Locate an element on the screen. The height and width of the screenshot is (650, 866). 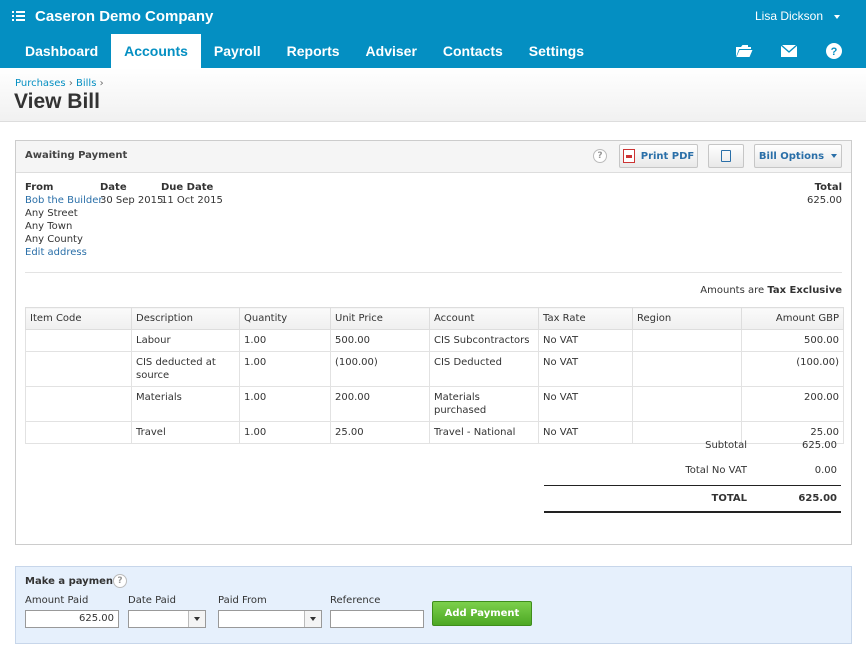
cell-description: Travel is located at coordinates (185, 432).